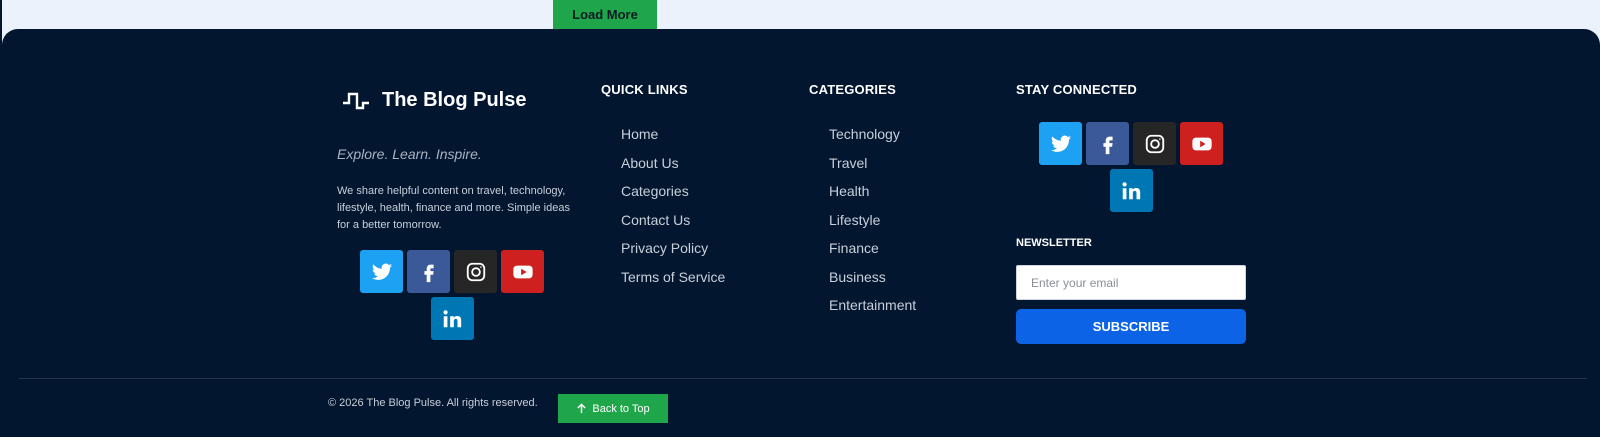  What do you see at coordinates (803, 378) in the screenshot?
I see `footer-divider` at bounding box center [803, 378].